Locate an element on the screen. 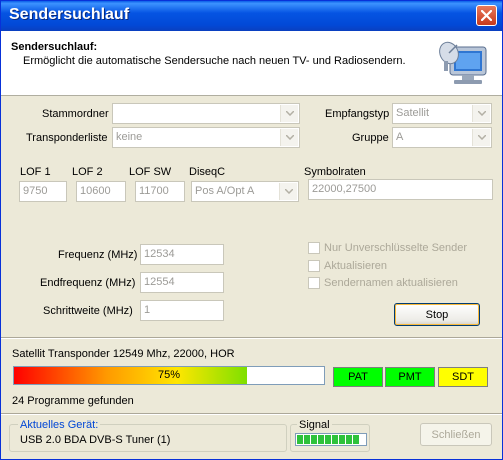 This screenshot has height=460, width=503. close-icon is located at coordinates (486, 15).